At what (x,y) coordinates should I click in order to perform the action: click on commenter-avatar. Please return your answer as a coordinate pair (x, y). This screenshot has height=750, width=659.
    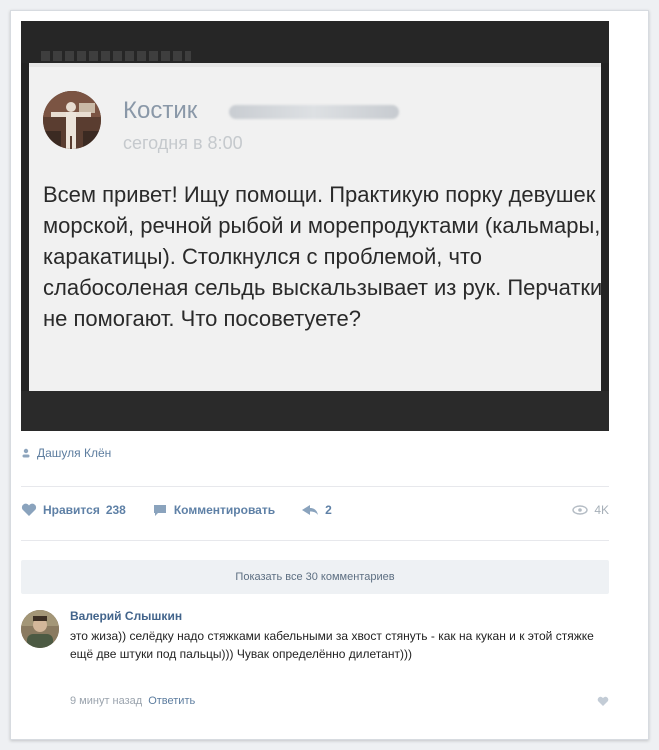
    Looking at the image, I should click on (40, 629).